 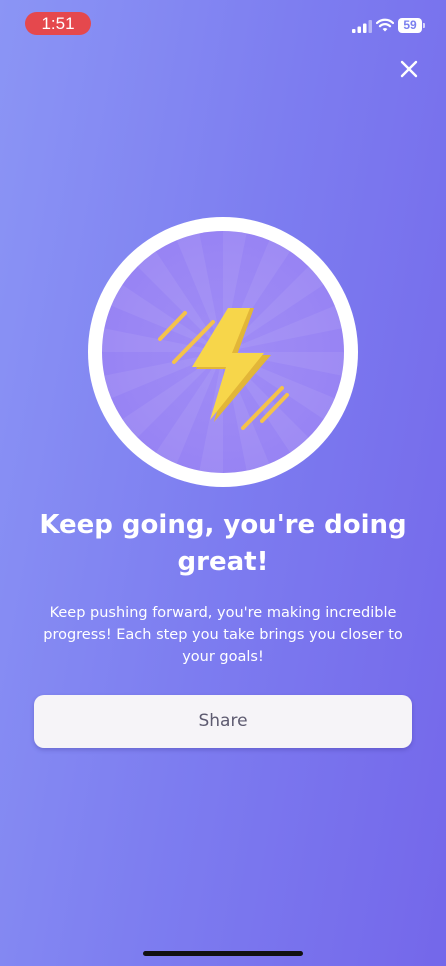 What do you see at coordinates (58, 23) in the screenshot?
I see `status-time: 1:51` at bounding box center [58, 23].